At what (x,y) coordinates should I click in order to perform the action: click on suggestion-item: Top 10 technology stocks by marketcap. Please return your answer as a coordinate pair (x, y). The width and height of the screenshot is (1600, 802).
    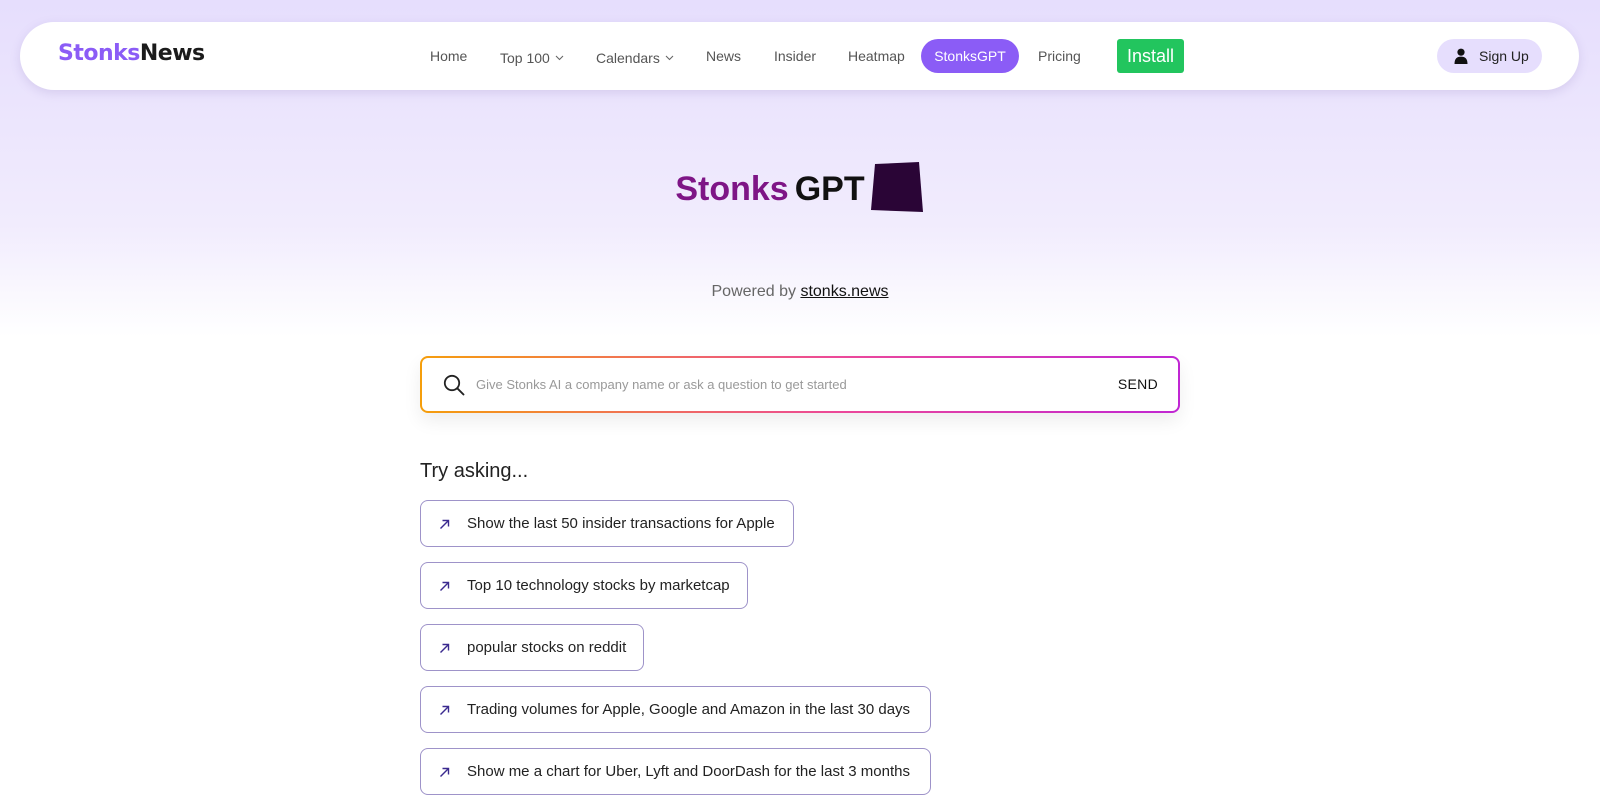
    Looking at the image, I should click on (584, 585).